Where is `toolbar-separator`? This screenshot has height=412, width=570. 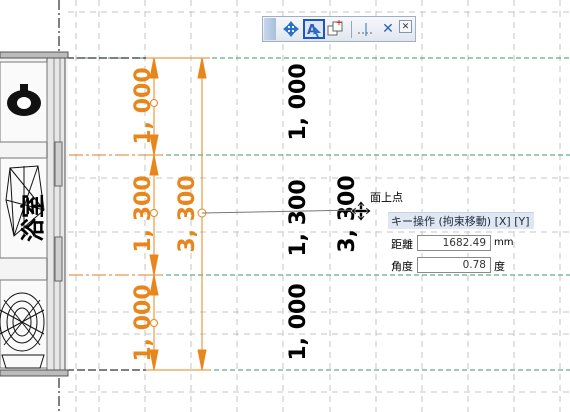 toolbar-separator is located at coordinates (351, 29).